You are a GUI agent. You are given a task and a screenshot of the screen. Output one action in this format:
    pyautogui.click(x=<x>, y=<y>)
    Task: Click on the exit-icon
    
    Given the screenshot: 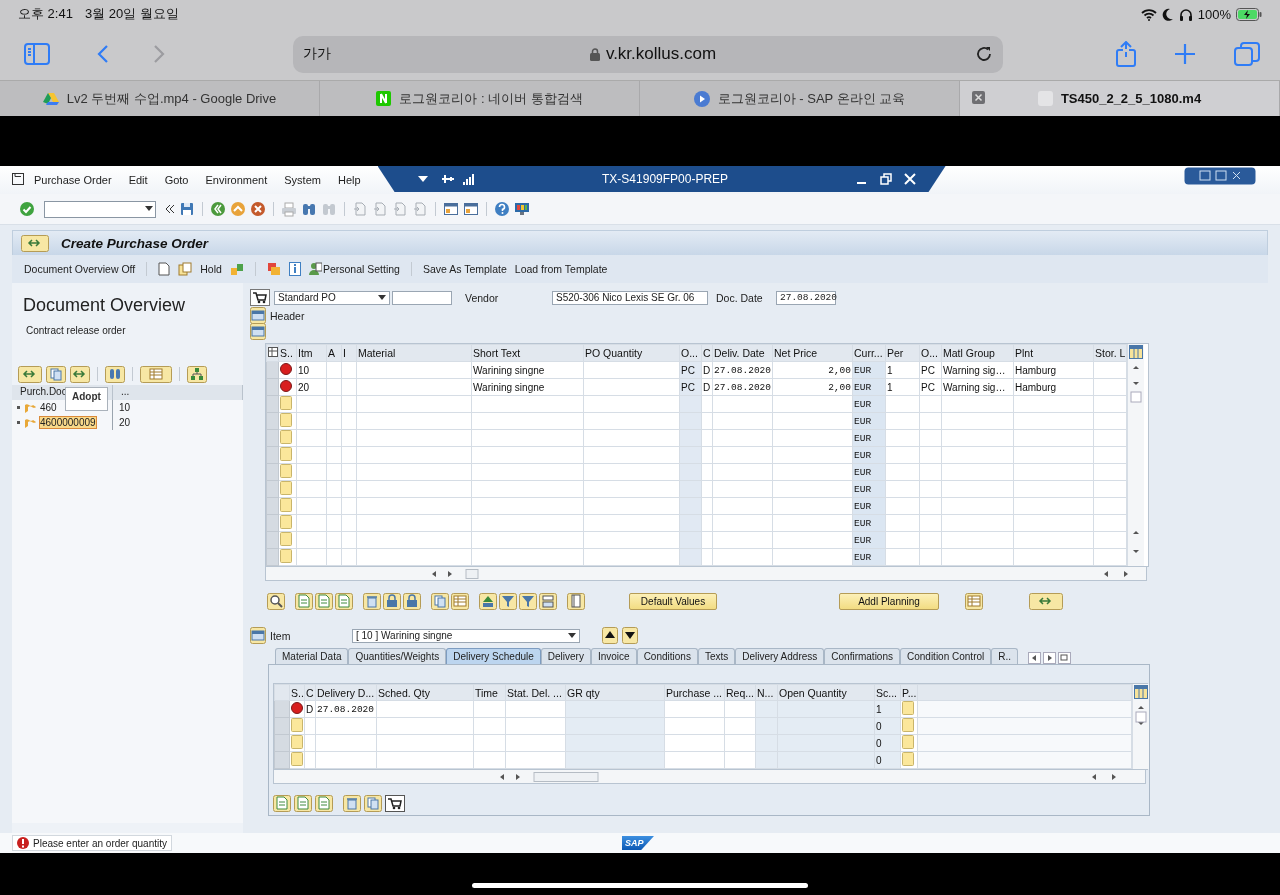 What is the action you would take?
    pyautogui.click(x=238, y=209)
    